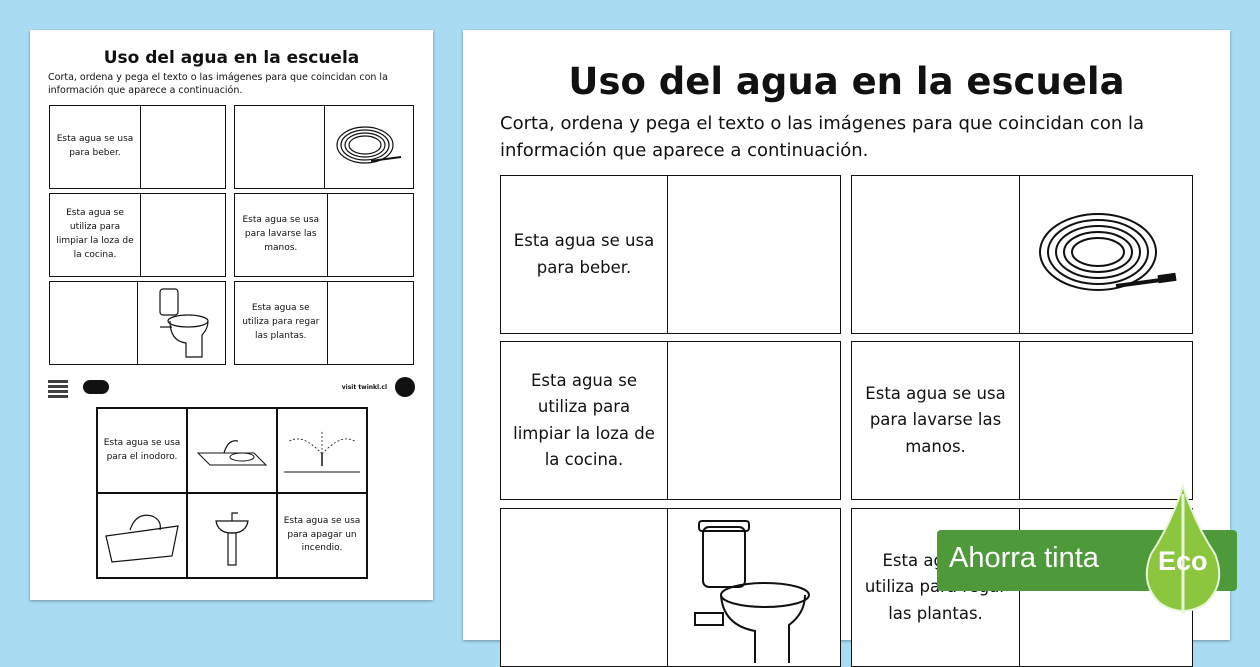 This screenshot has height=667, width=1260. I want to click on sprinkler-icon, so click(322, 450).